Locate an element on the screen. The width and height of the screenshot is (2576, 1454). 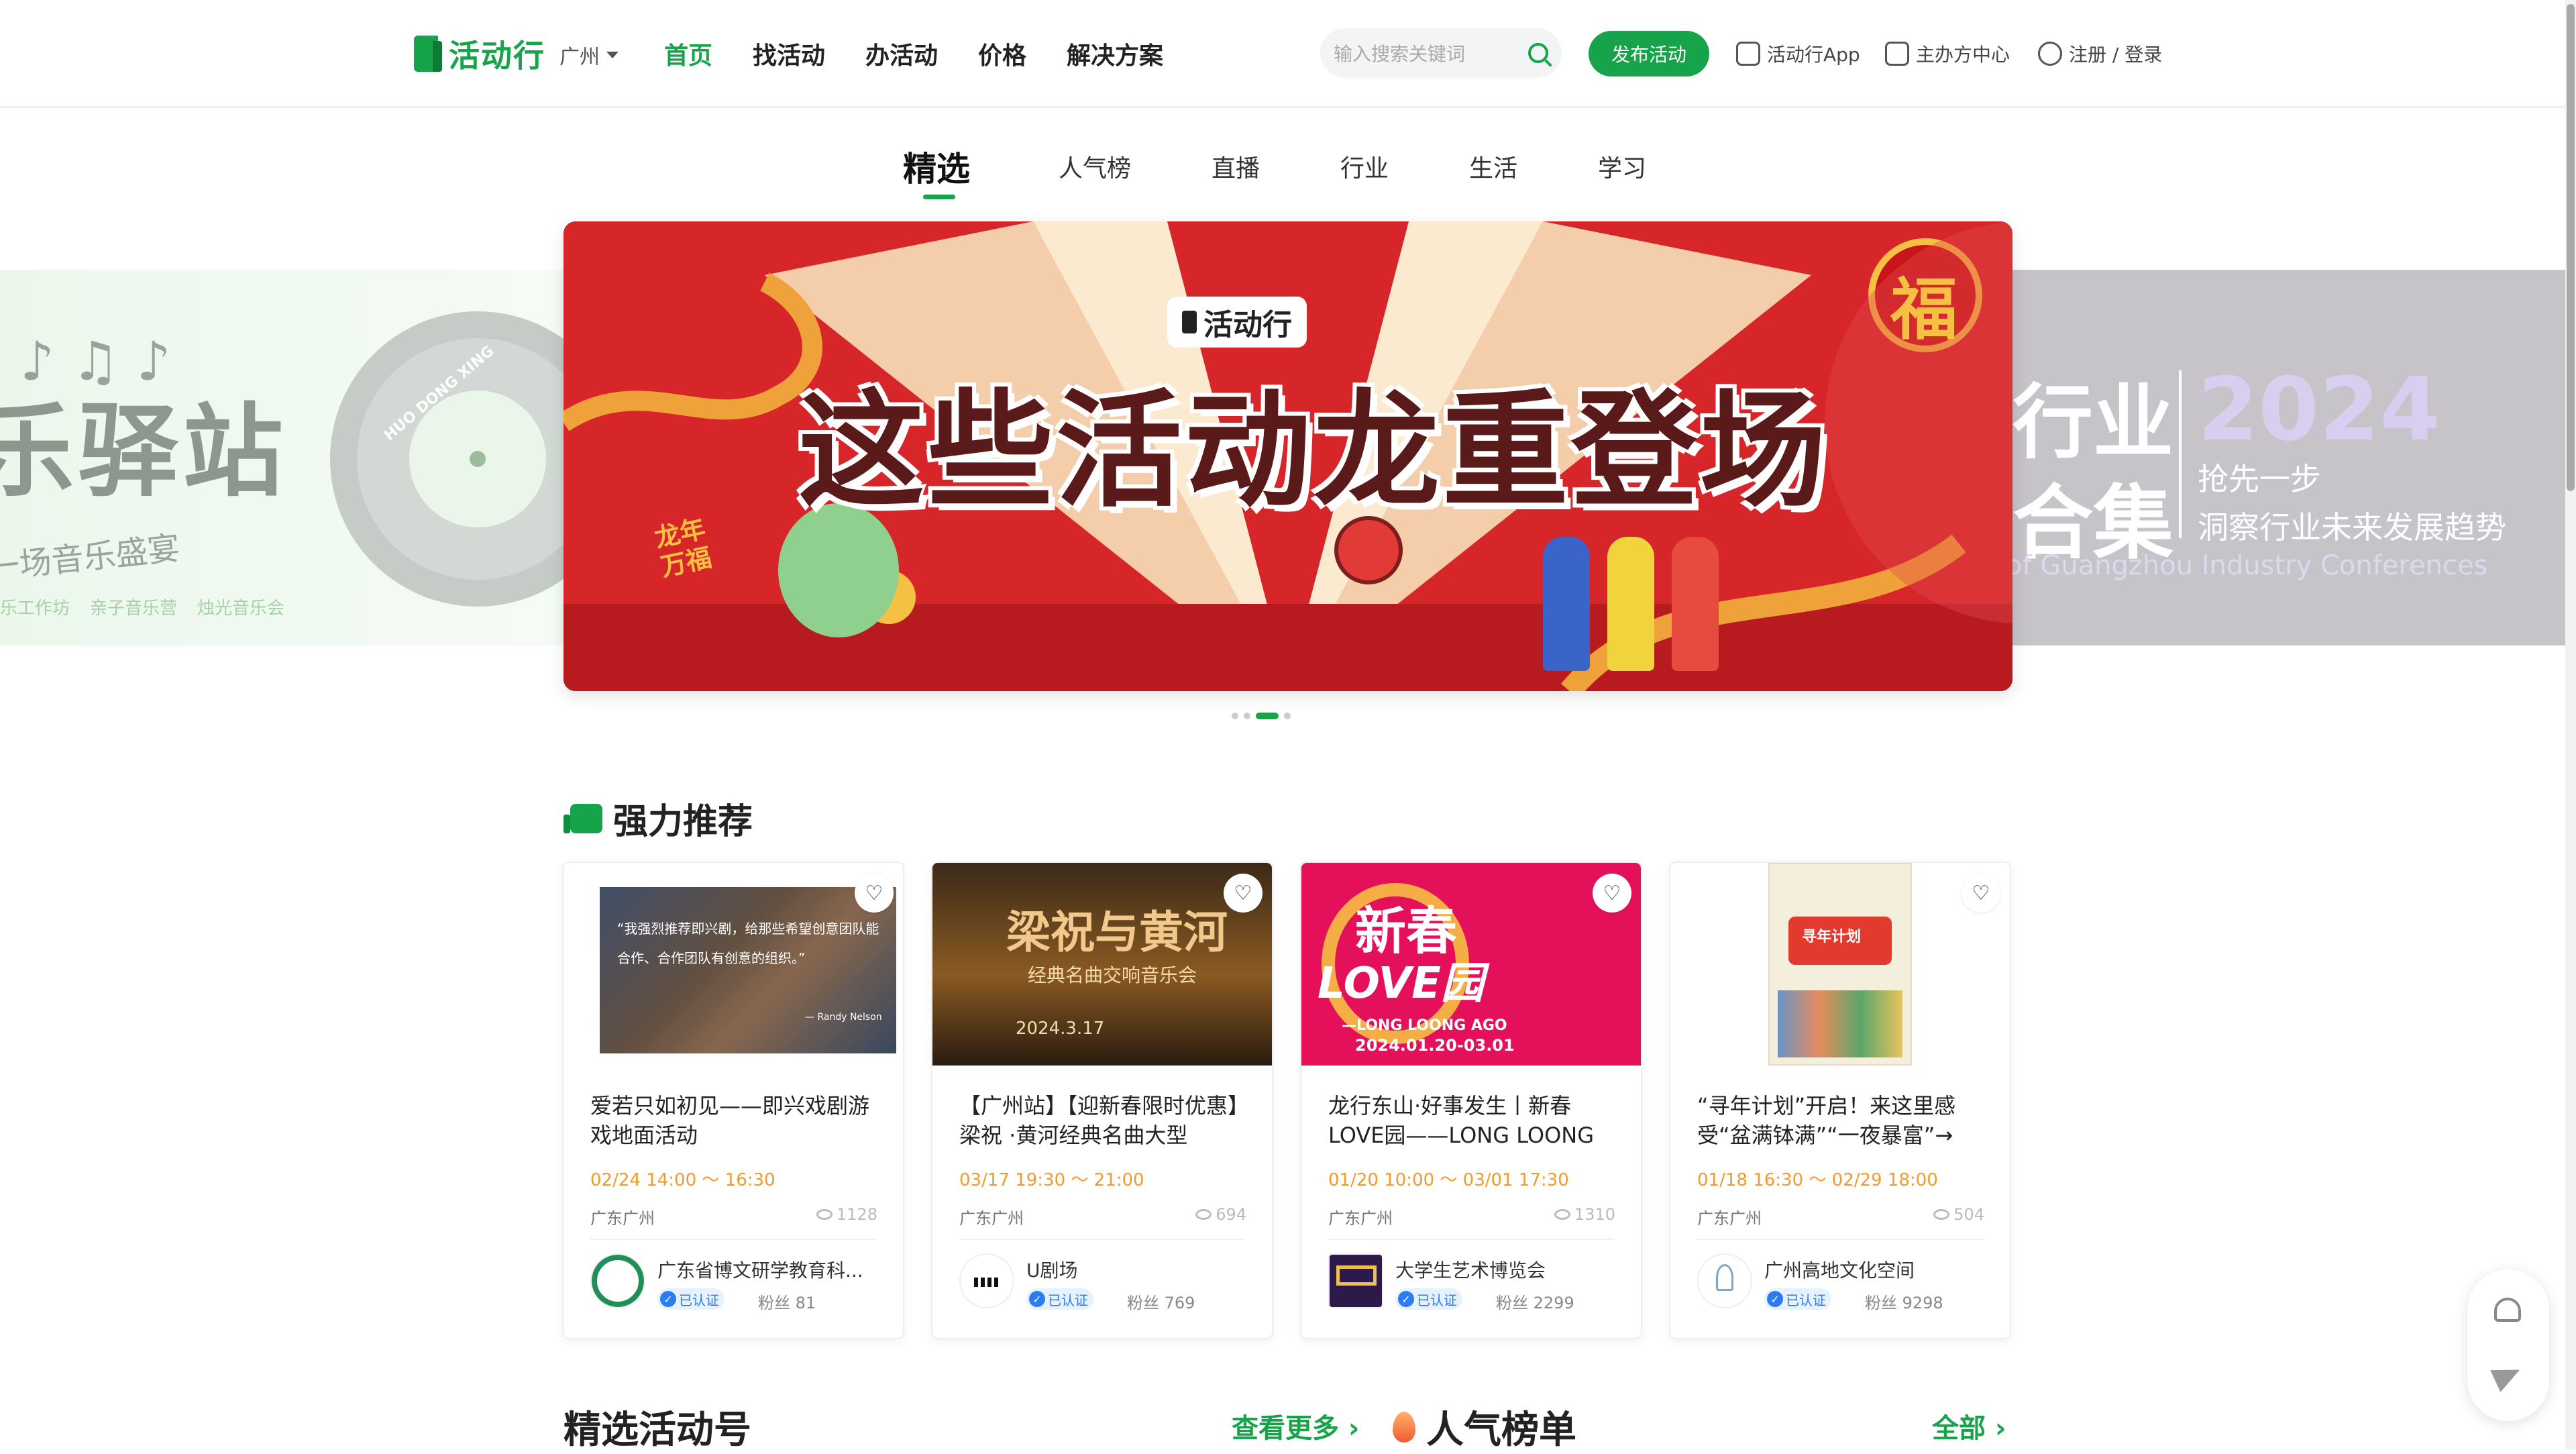
app-link: 活动行App is located at coordinates (1798, 54).